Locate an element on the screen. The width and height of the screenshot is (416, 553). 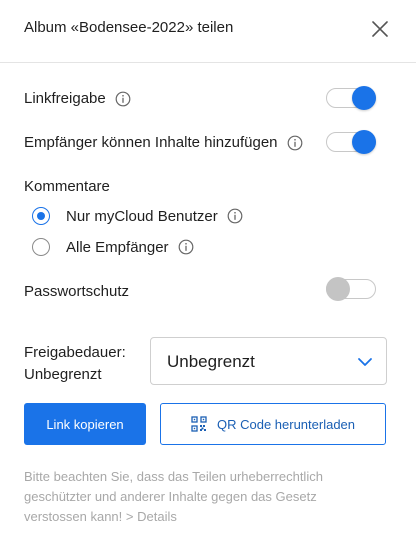
qr-download-button: QR Code herunterladen is located at coordinates (273, 424).